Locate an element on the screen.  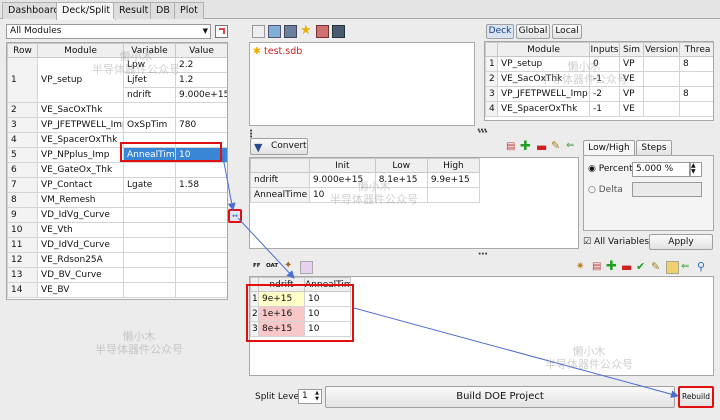
column-header: Version is located at coordinates (661, 49).